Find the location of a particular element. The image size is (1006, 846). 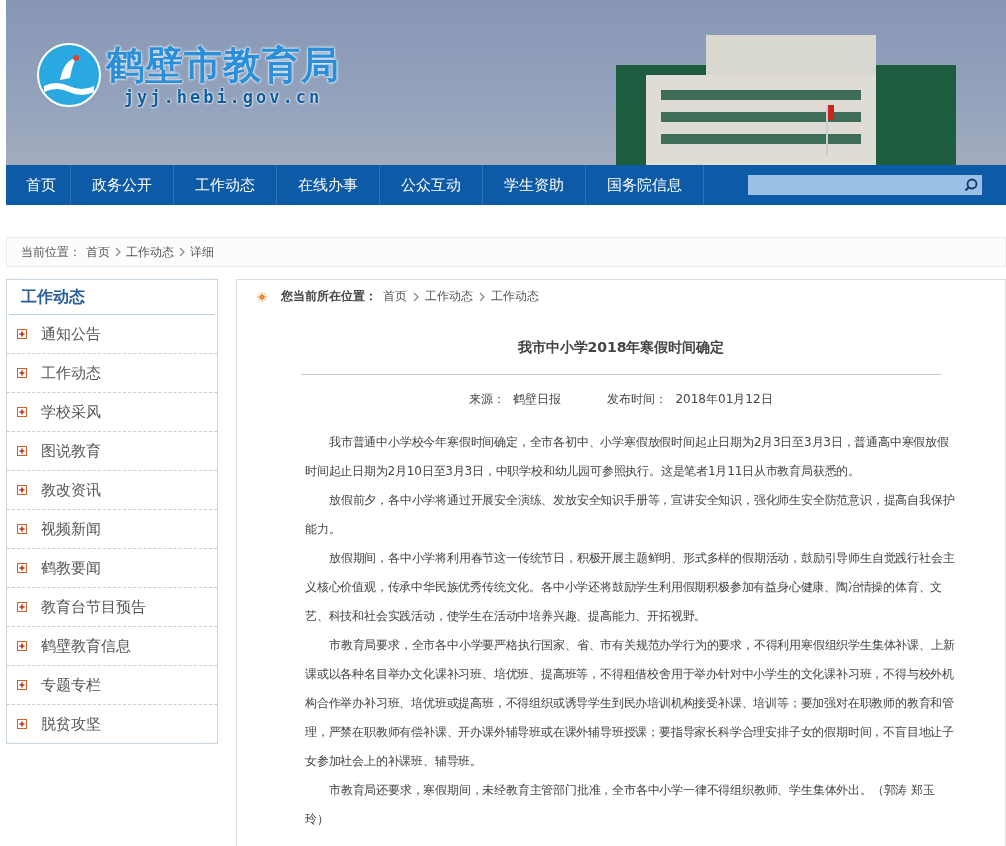

sidebar-item: 鹤壁教育信息 is located at coordinates (112, 646).